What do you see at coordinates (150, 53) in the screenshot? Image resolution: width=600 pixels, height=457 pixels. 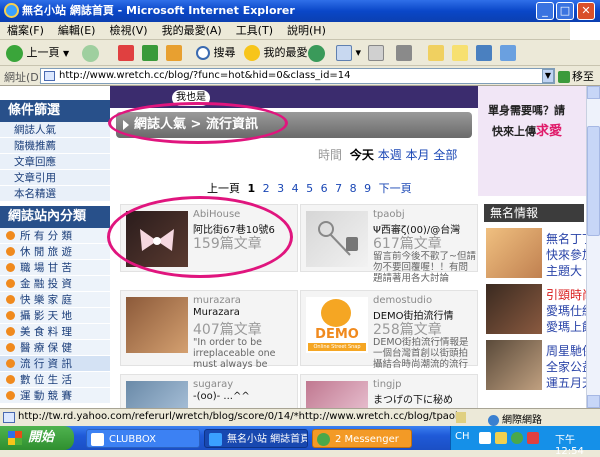 I see `refresh-button` at bounding box center [150, 53].